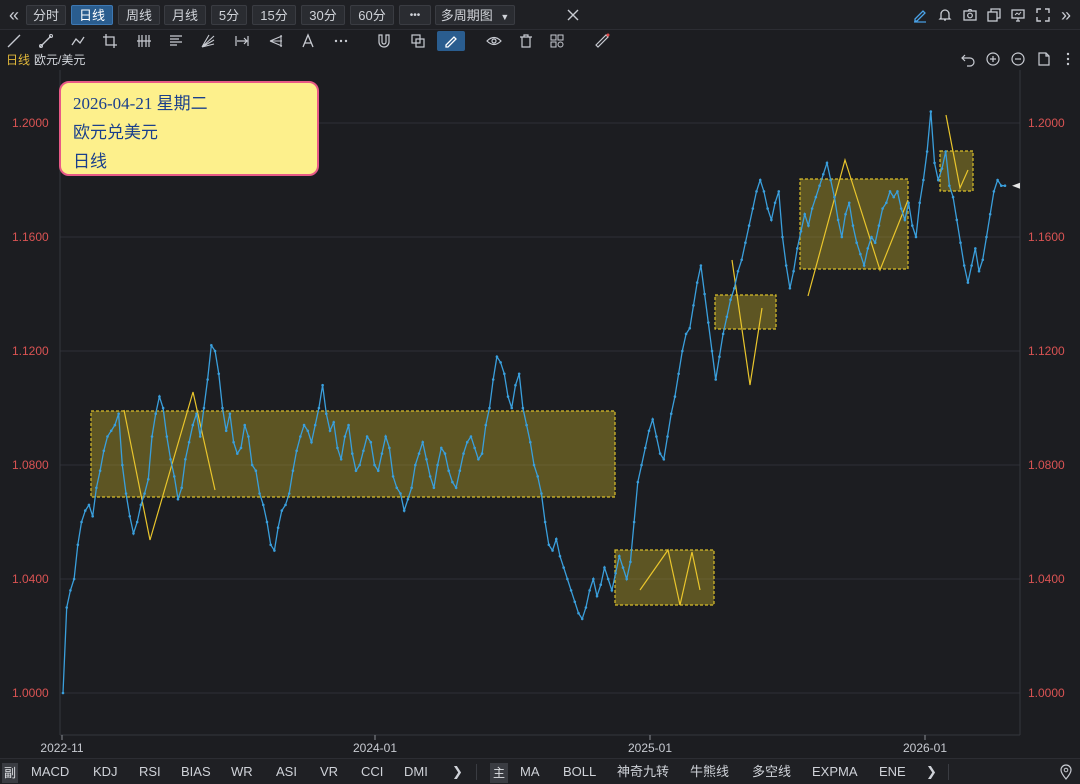  Describe the element at coordinates (1066, 772) in the screenshot. I see `location-pin-icon` at that location.